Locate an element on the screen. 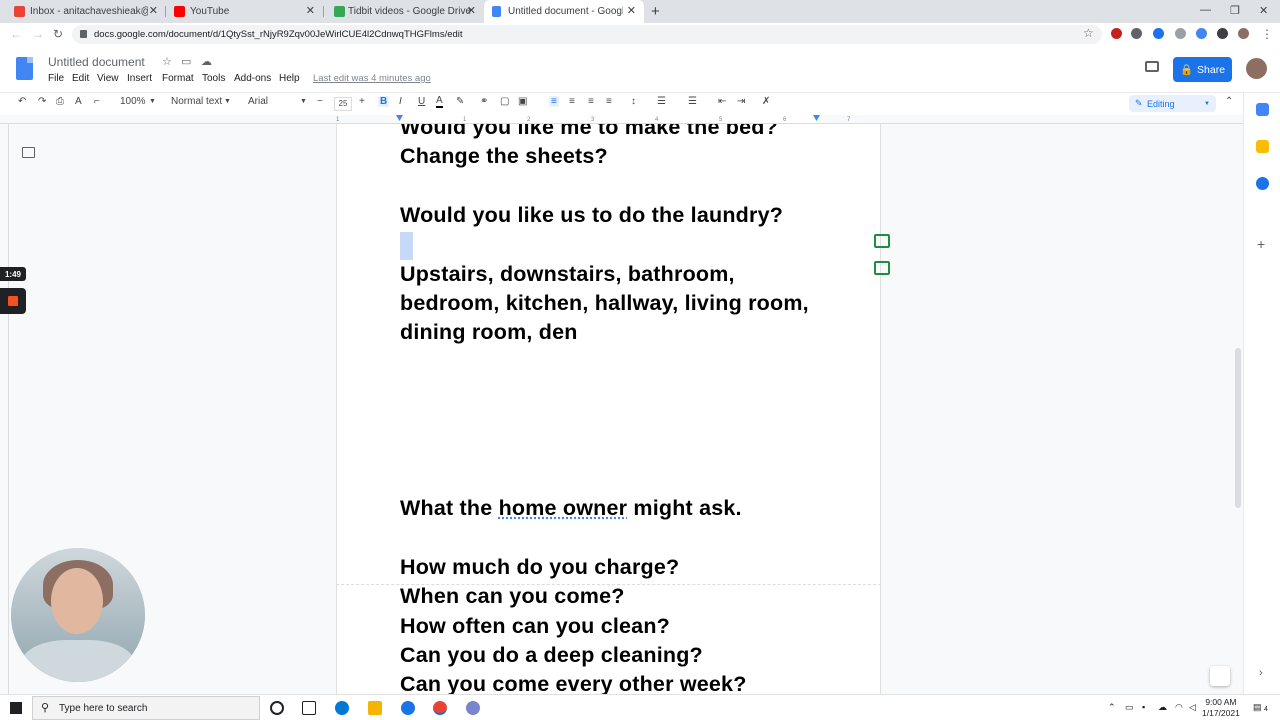 This screenshot has width=1280, height=720. tray-app-icon: ▪ is located at coordinates (1143, 707).